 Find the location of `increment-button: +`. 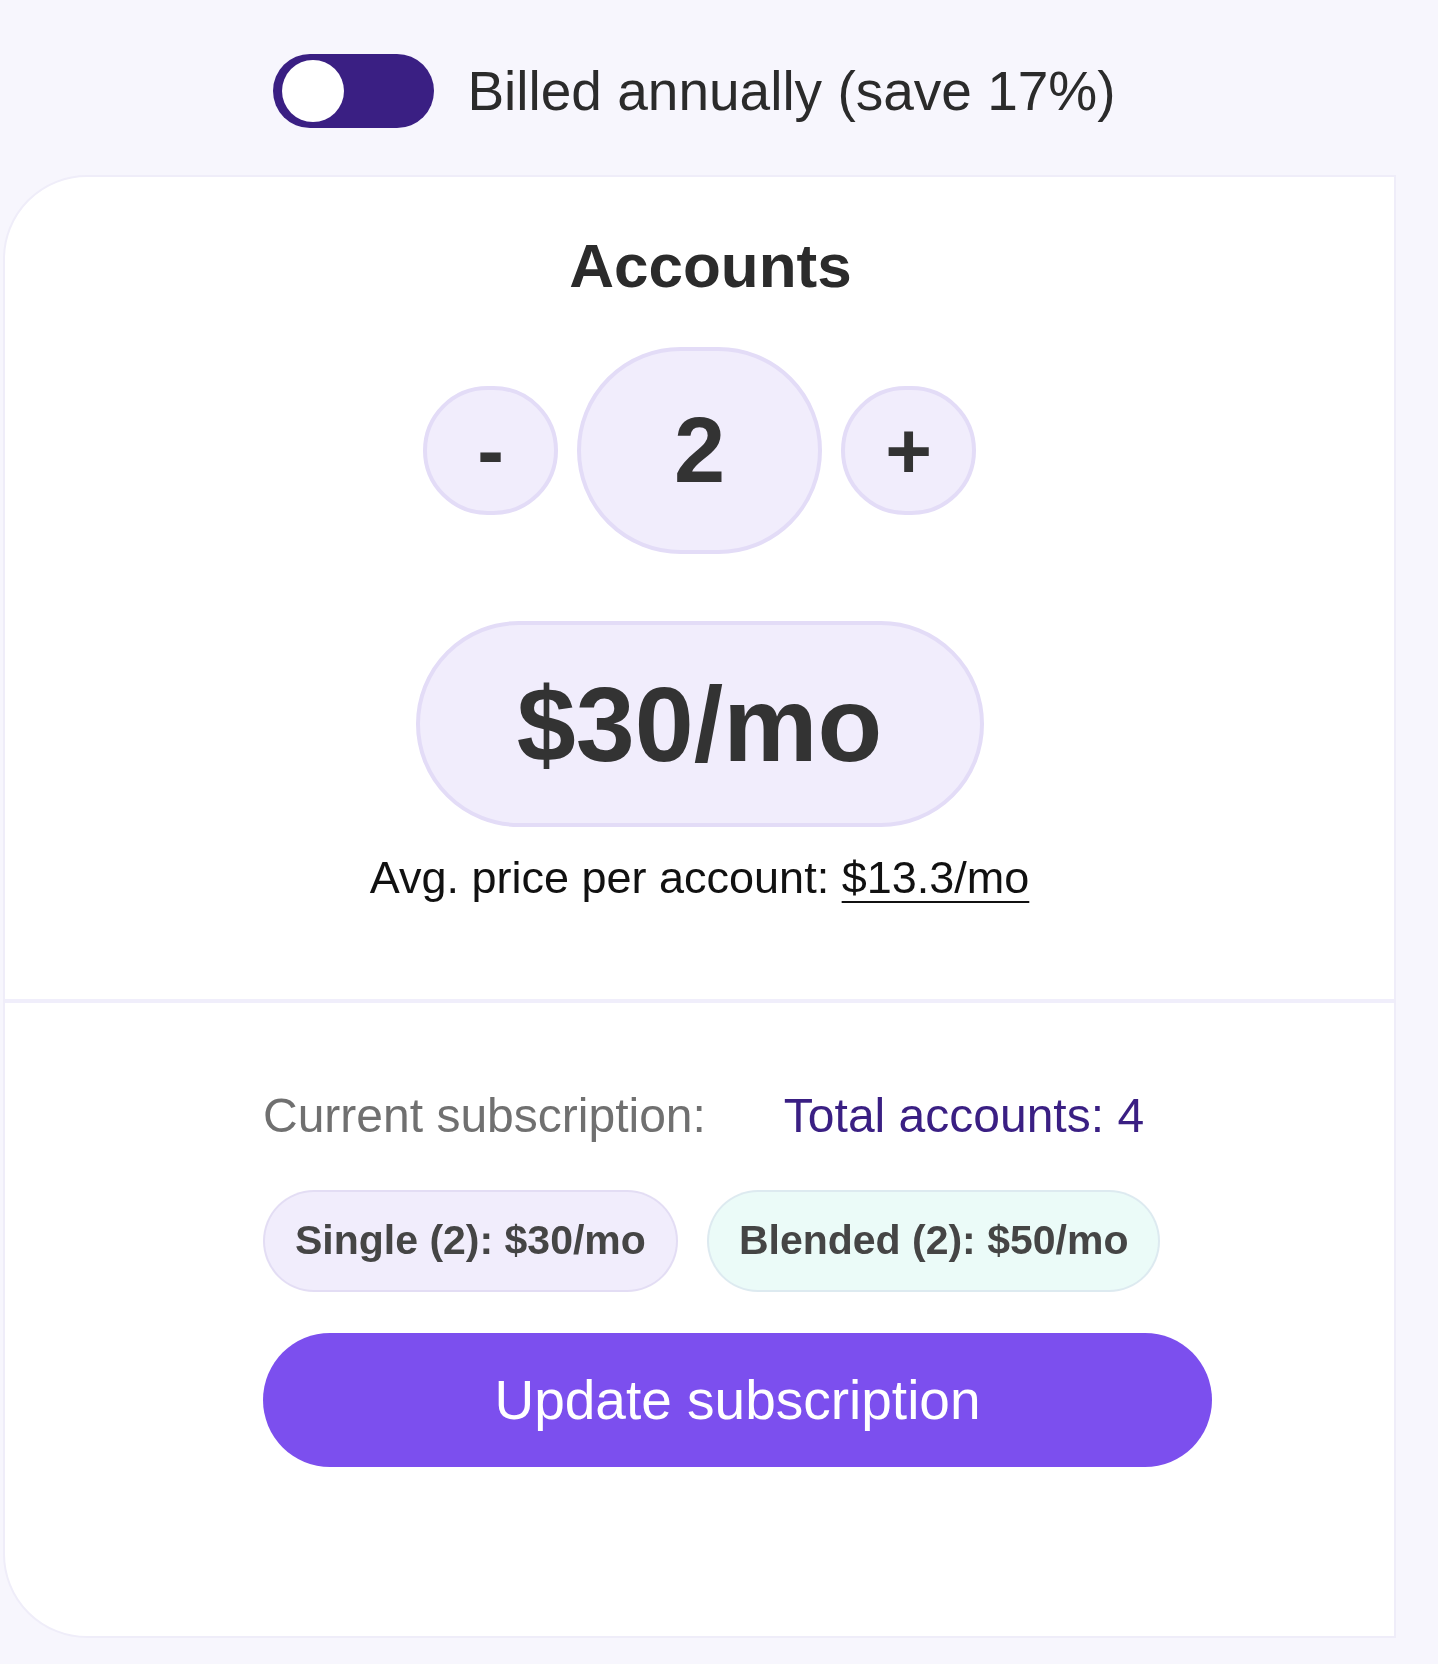

increment-button: + is located at coordinates (908, 451).